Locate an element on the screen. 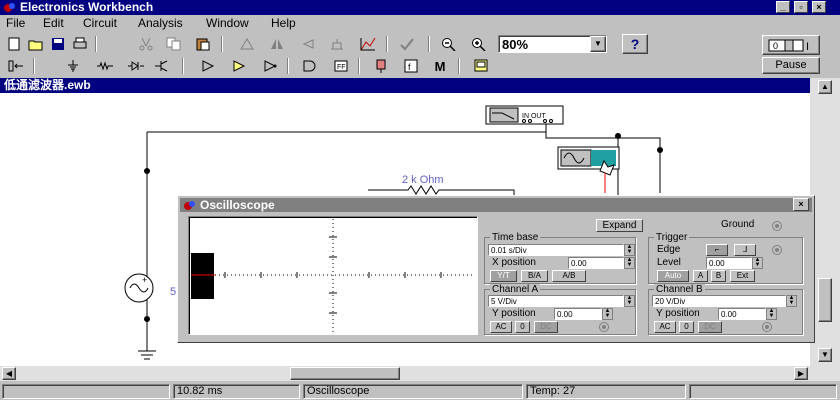 This screenshot has height=400, width=840. analysis-graph-icon is located at coordinates (407, 44).